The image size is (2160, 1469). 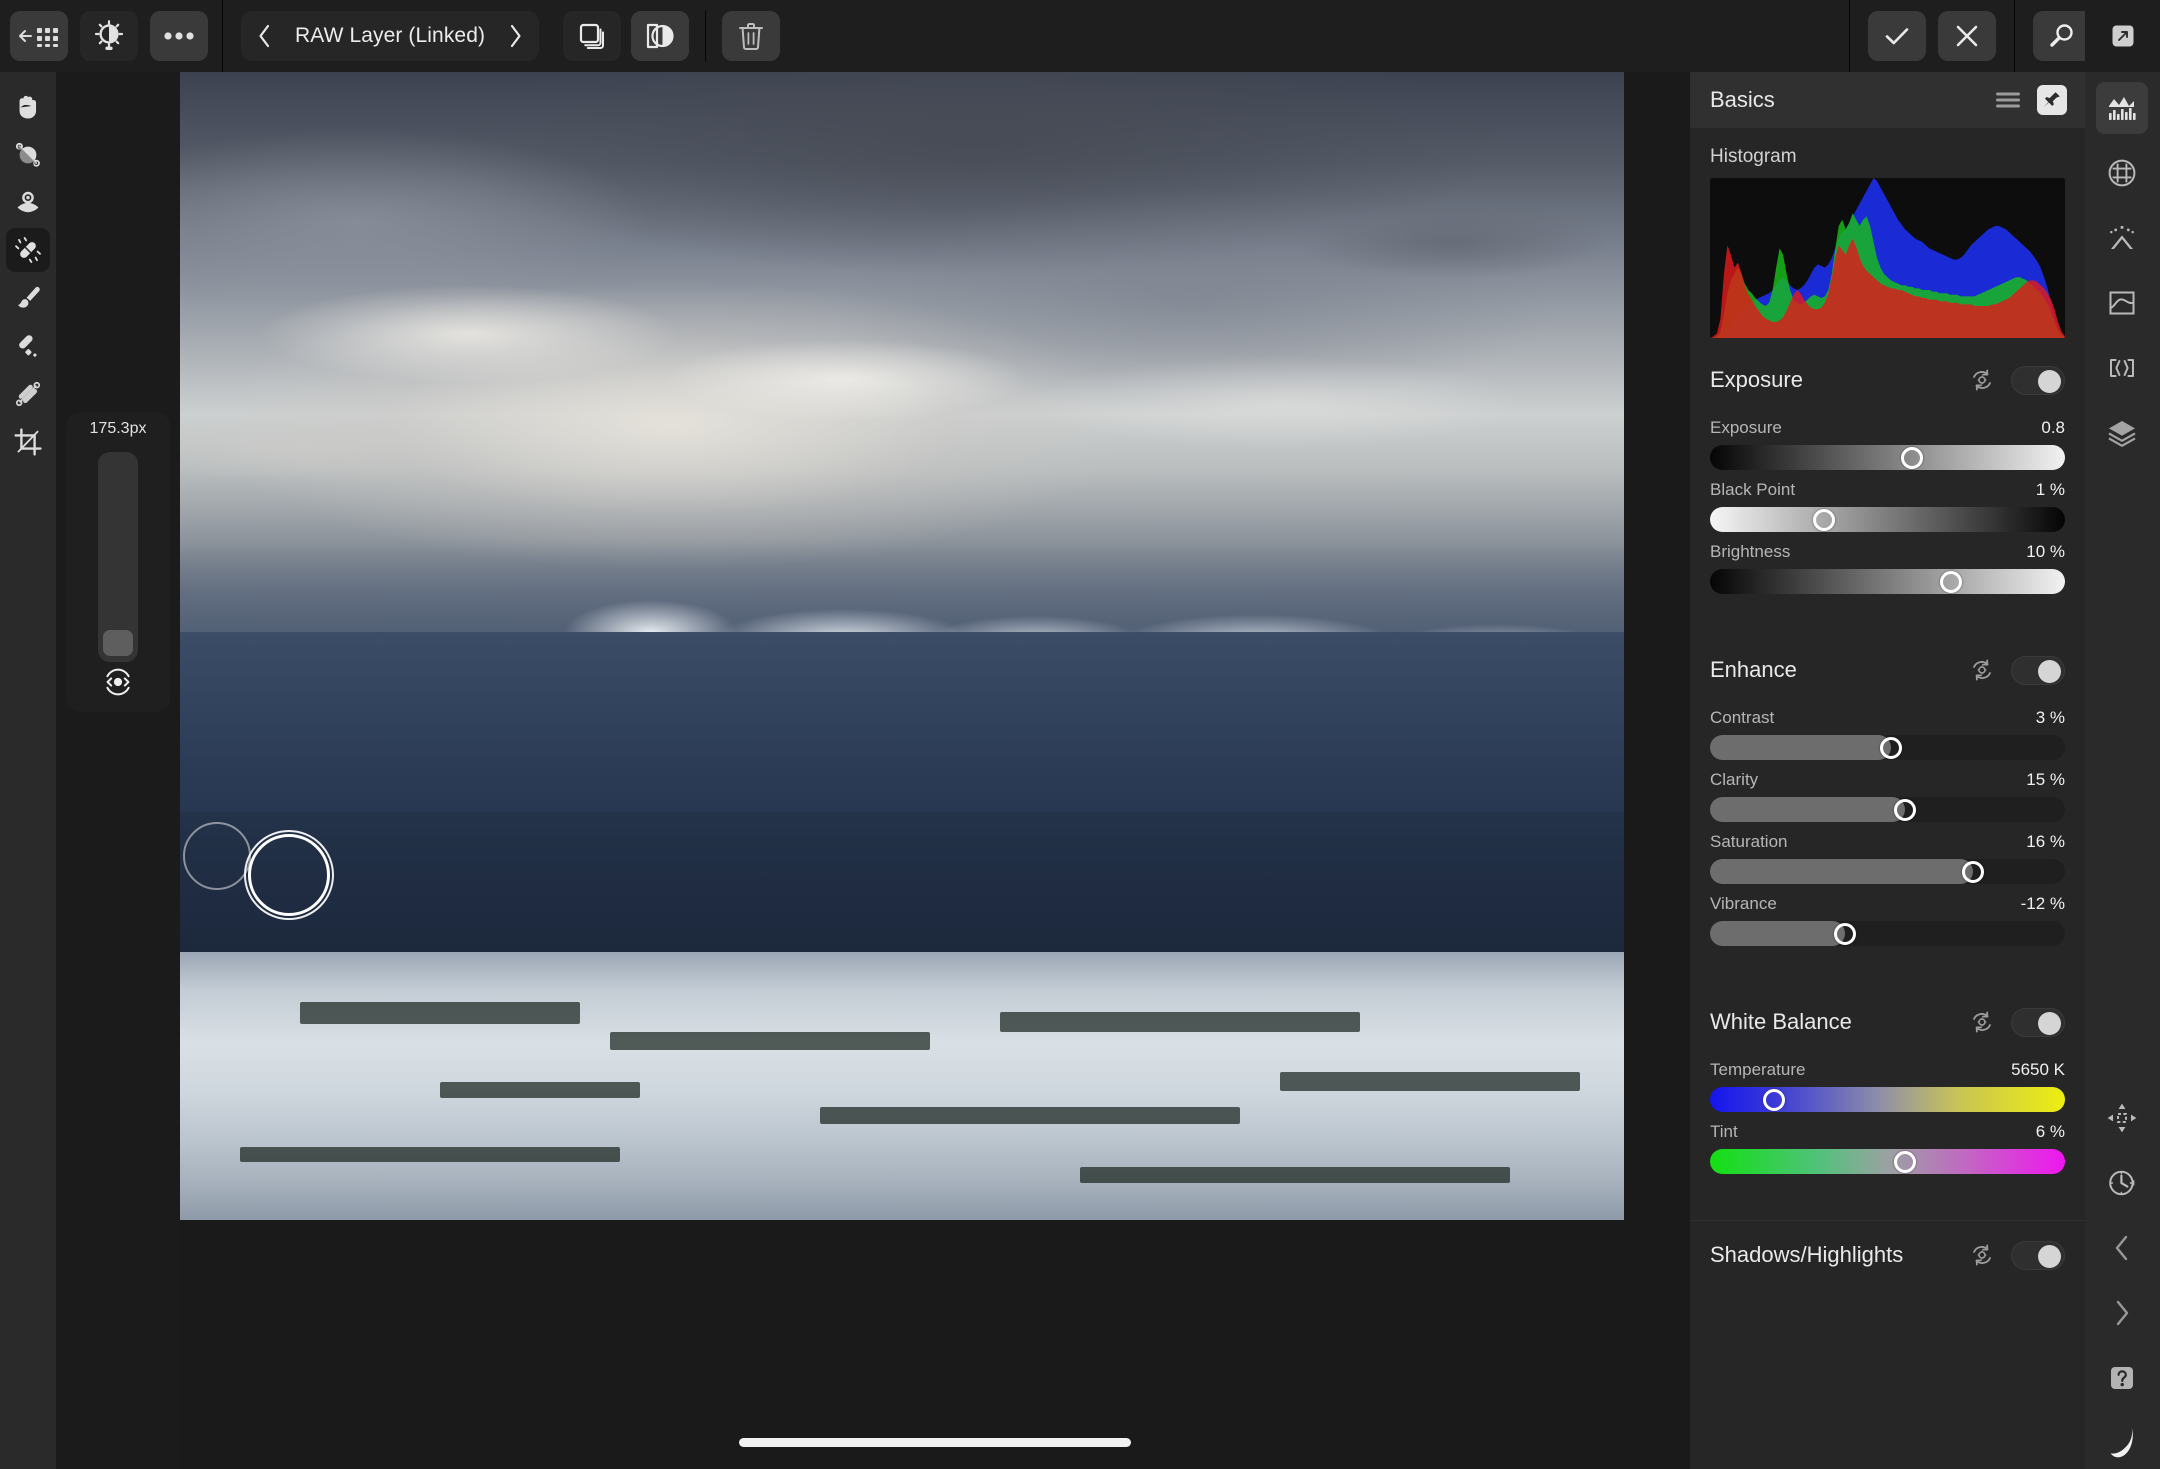 I want to click on toggle-exposure, so click(x=2038, y=380).